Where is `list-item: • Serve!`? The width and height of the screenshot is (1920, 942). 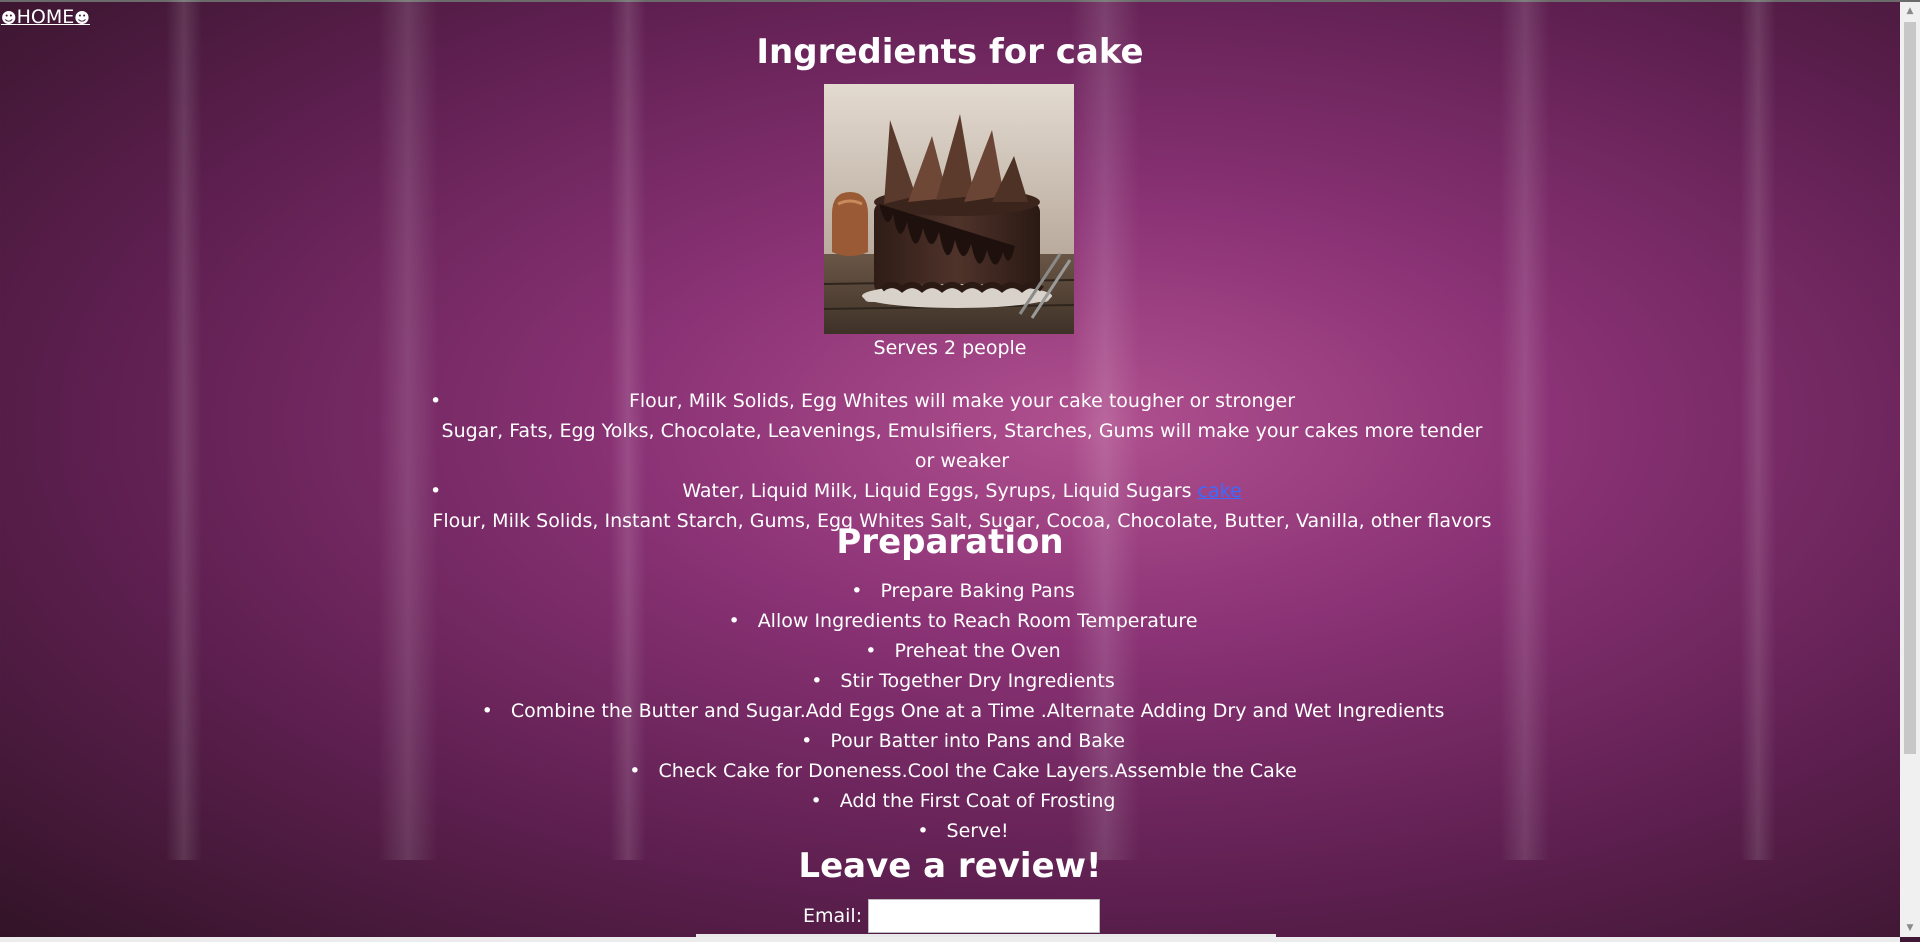
list-item: • Serve! is located at coordinates (960, 831).